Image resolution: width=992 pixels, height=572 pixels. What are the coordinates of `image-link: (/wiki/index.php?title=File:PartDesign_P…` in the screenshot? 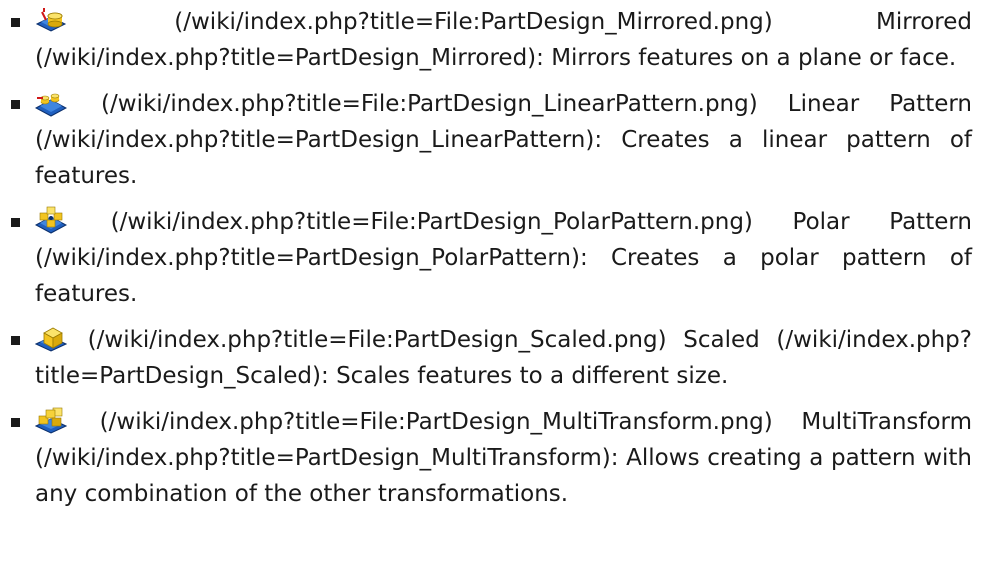 It's located at (432, 222).